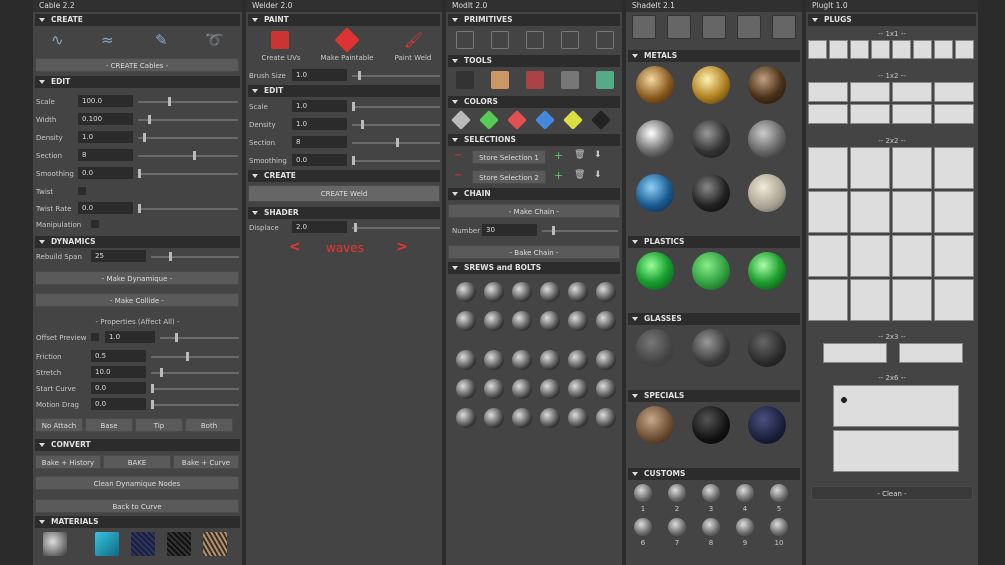  I want to click on metals-section-header: METALS, so click(714, 56).